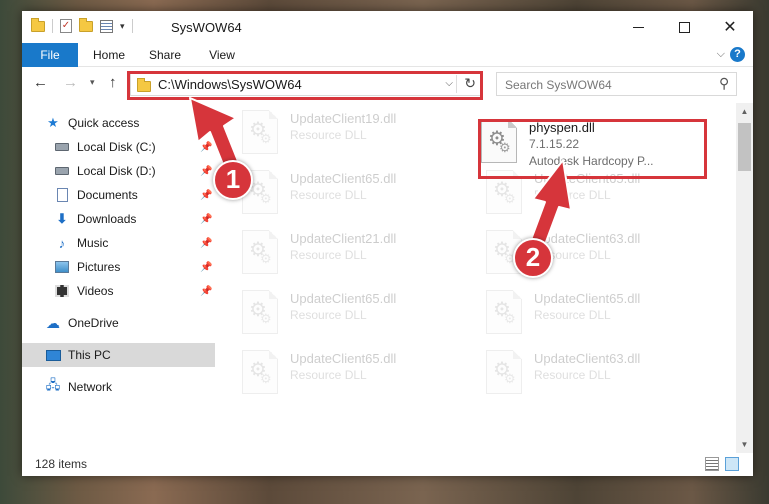 The height and width of the screenshot is (504, 769). What do you see at coordinates (89, 355) in the screenshot?
I see `sidebar-item-label: This PC` at bounding box center [89, 355].